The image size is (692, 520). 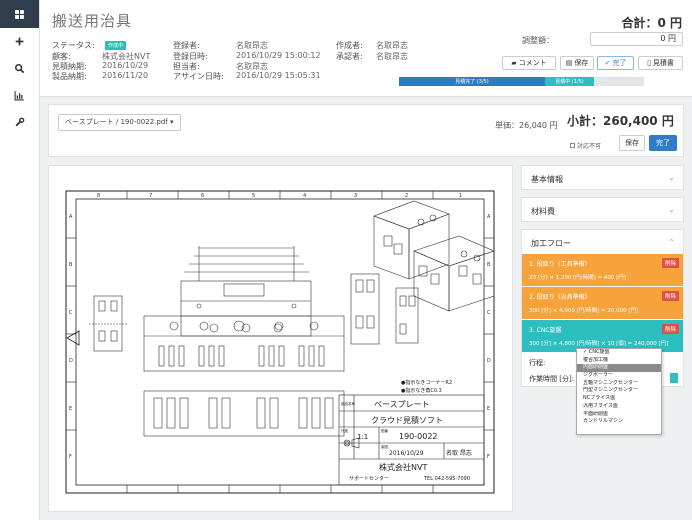 What do you see at coordinates (649, 63) in the screenshot?
I see `document-icon: ▯` at bounding box center [649, 63].